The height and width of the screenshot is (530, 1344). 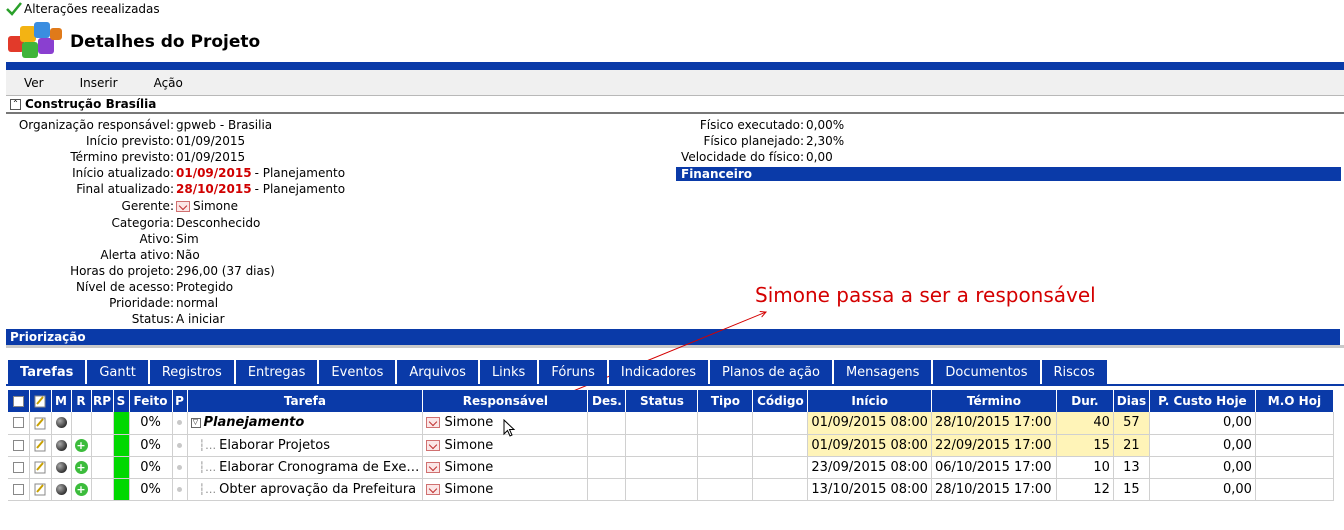 What do you see at coordinates (780, 401) in the screenshot?
I see `header-codigo: Código` at bounding box center [780, 401].